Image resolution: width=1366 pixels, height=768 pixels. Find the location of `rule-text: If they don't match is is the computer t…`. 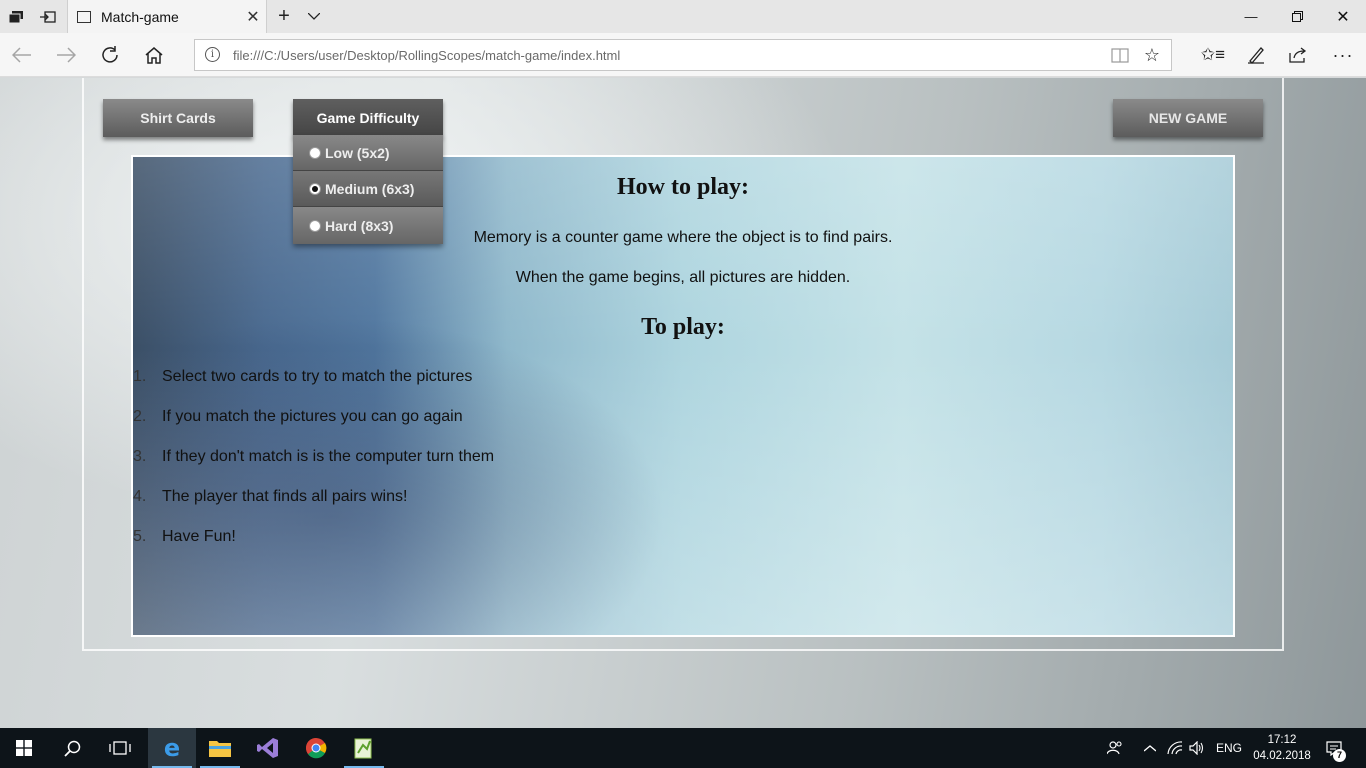

rule-text: If they don't match is is the computer t… is located at coordinates (328, 456).